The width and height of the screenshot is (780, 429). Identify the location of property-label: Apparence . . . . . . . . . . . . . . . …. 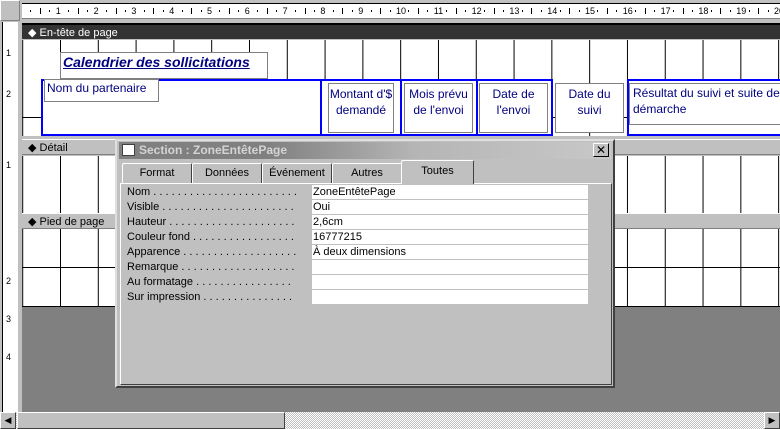
(212, 252).